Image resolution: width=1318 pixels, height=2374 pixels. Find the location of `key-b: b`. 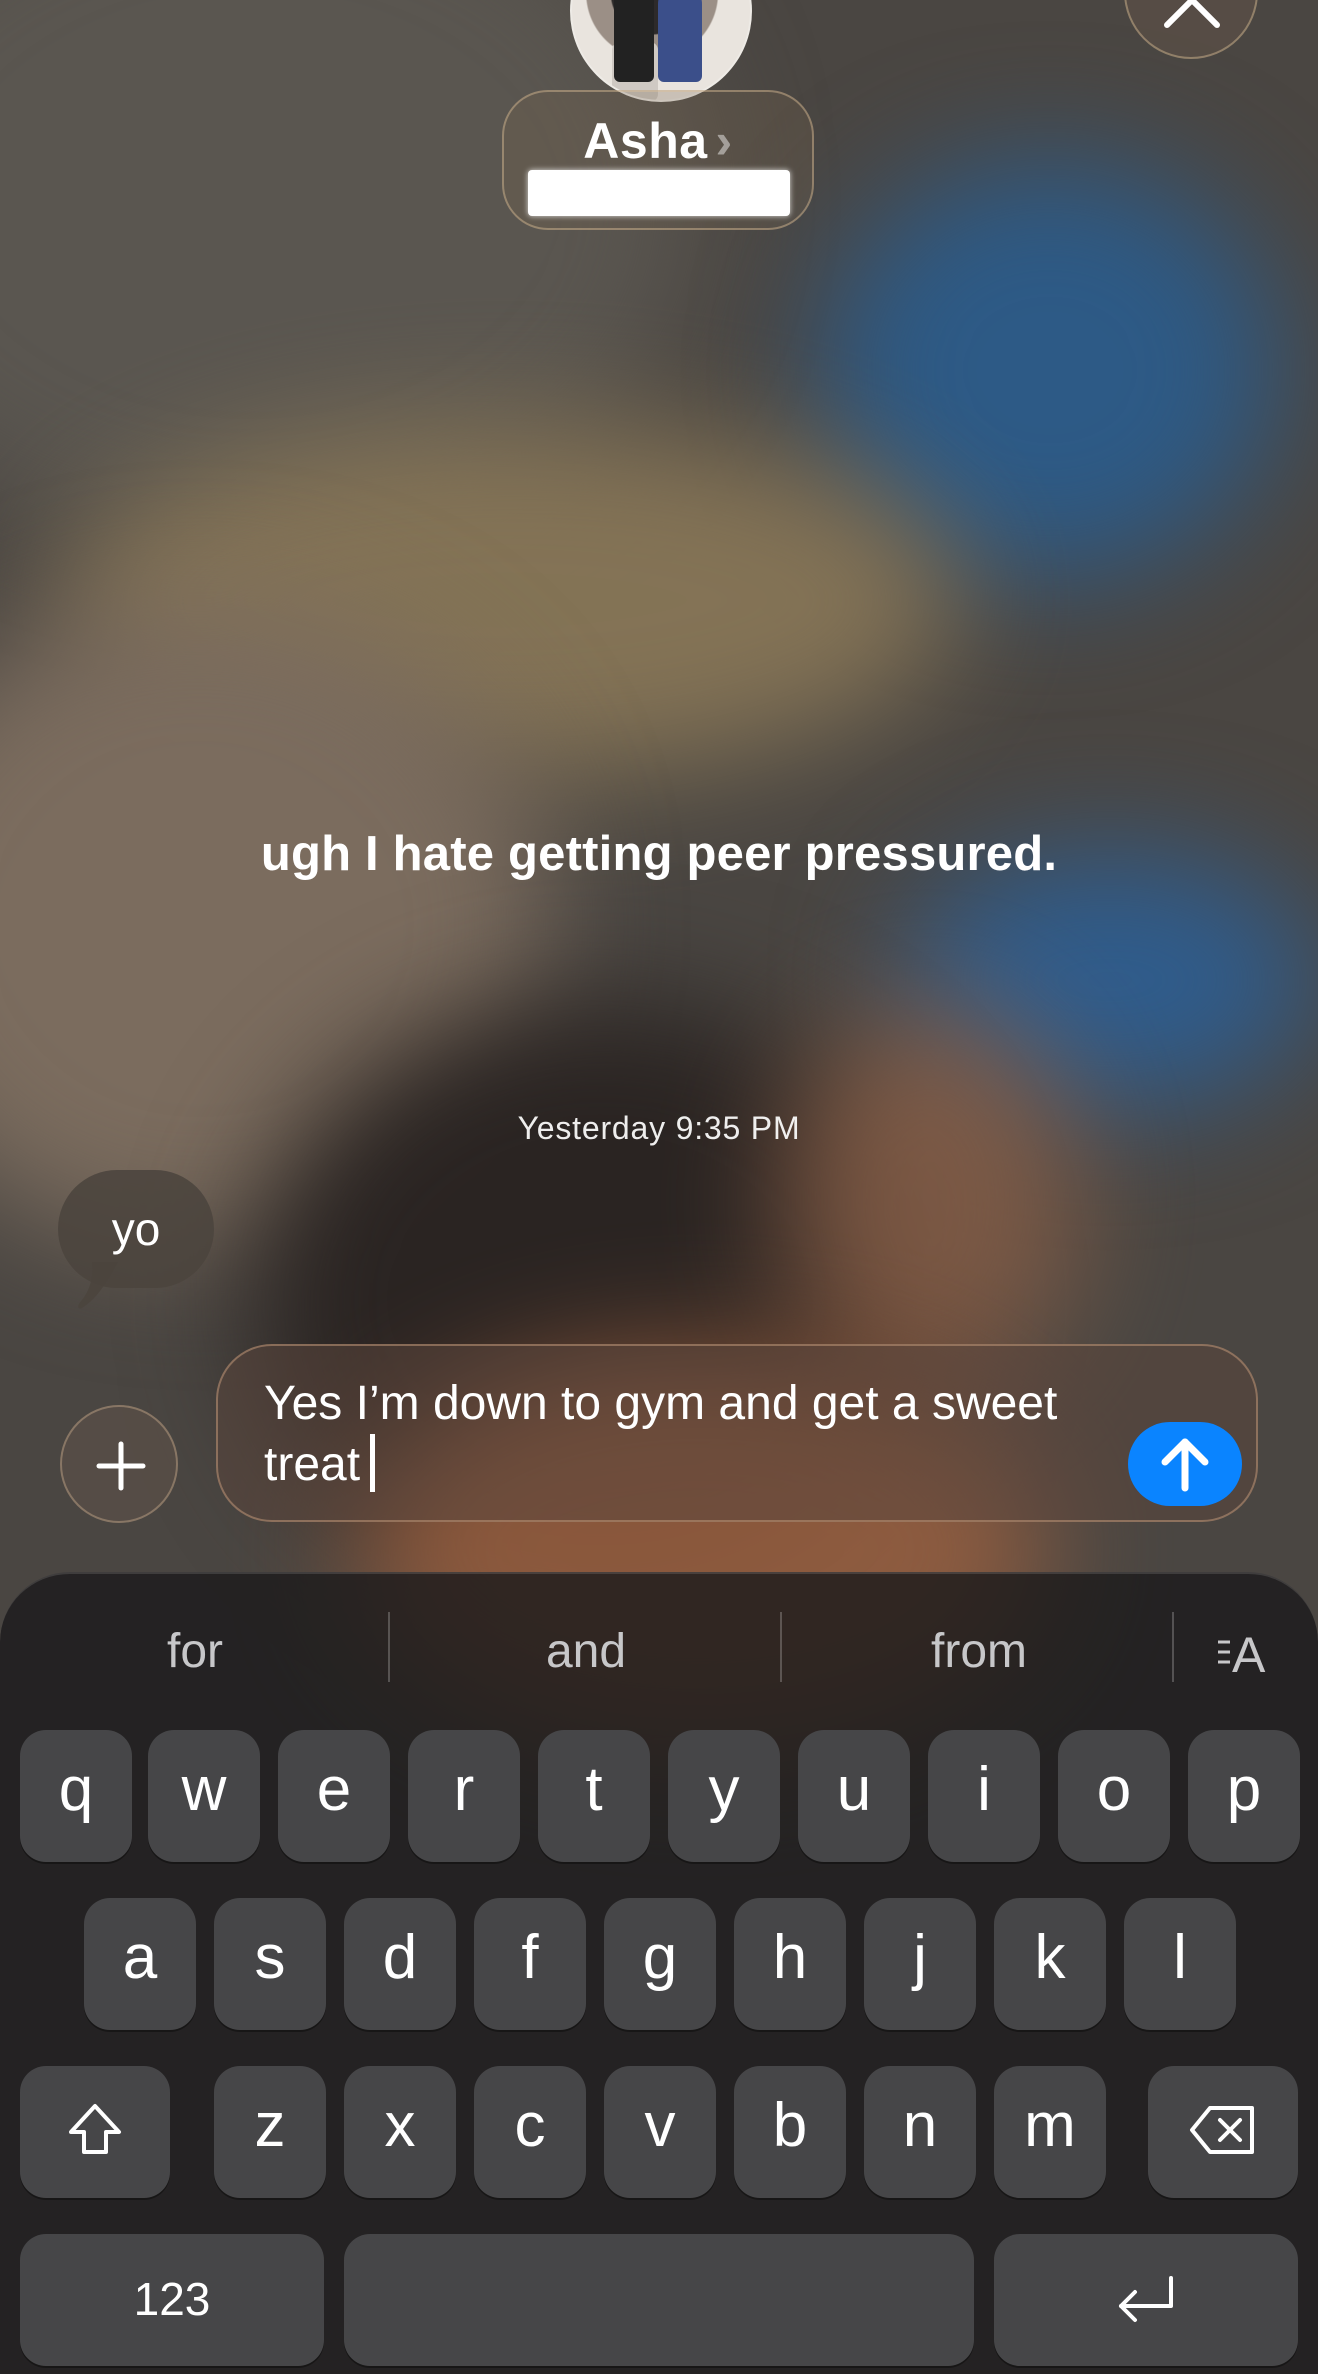

key-b: b is located at coordinates (790, 2132).